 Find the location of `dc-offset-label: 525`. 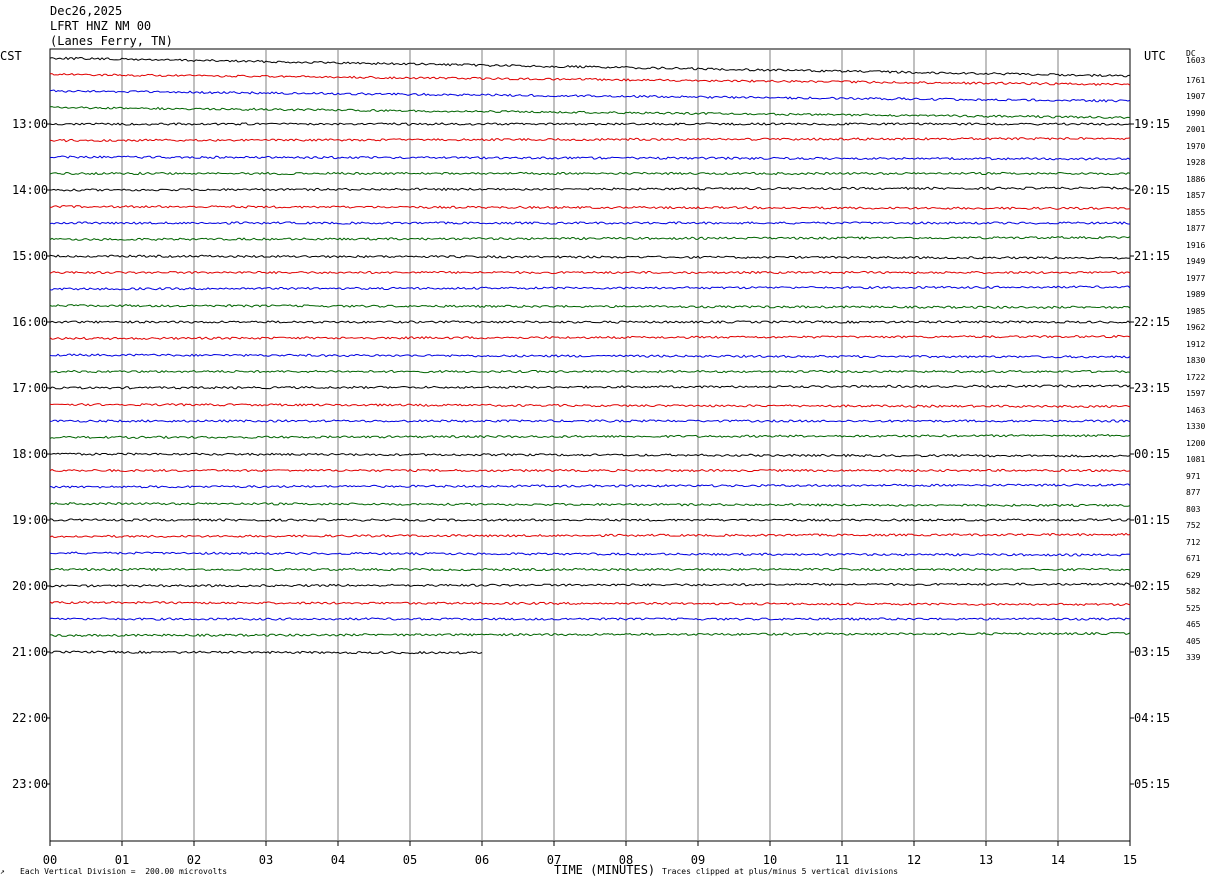

dc-offset-label: 525 is located at coordinates (1193, 608).